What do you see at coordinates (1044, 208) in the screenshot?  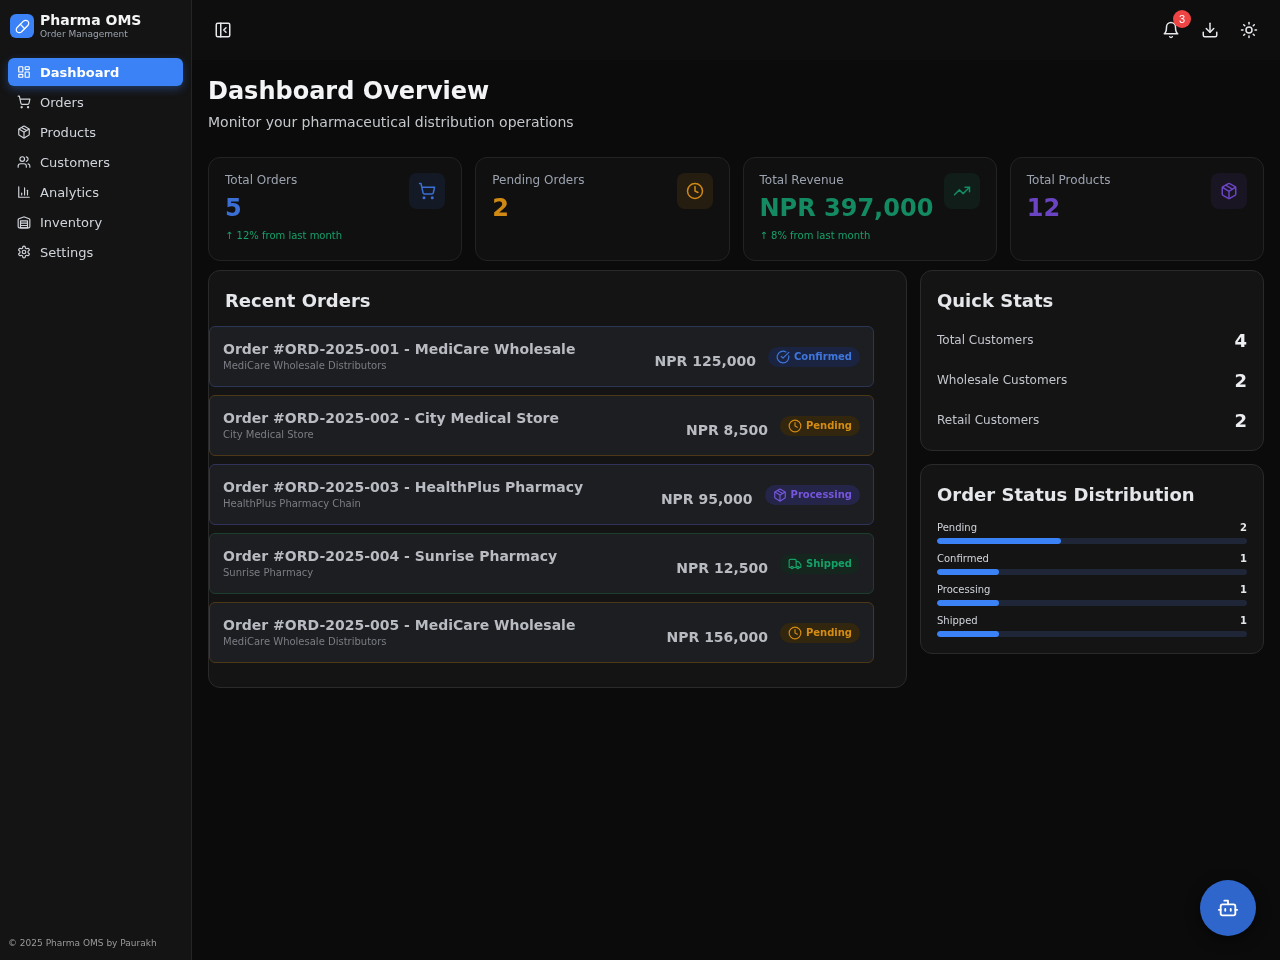 I see `stat-value: 12` at bounding box center [1044, 208].